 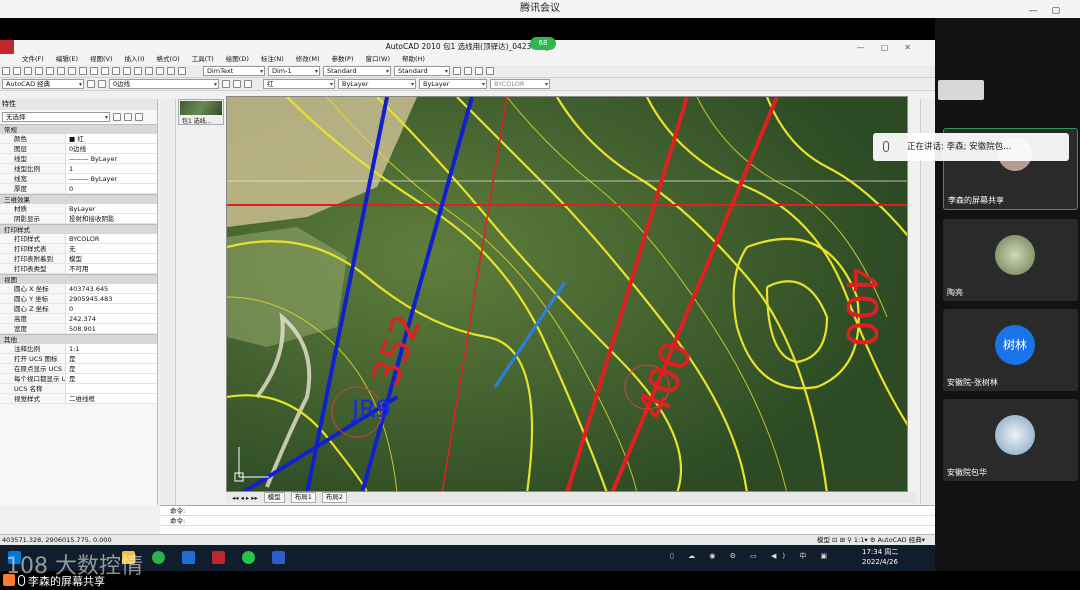 What do you see at coordinates (43, 84) in the screenshot?
I see `workspace-select: AutoCAD 经典` at bounding box center [43, 84].